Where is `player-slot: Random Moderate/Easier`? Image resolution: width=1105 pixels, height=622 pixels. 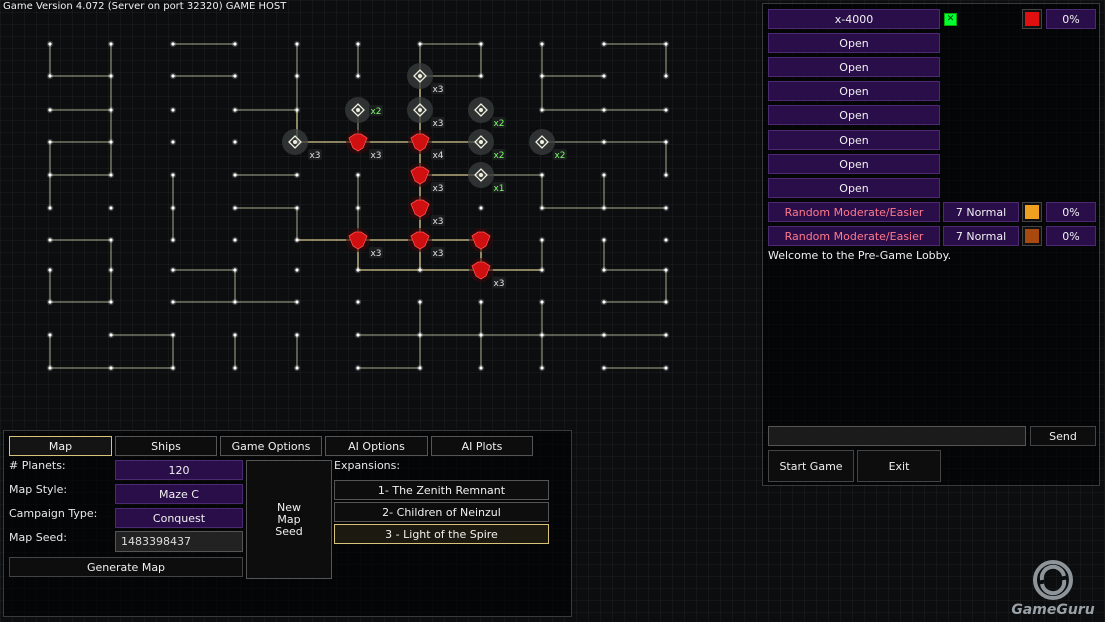 player-slot: Random Moderate/Easier is located at coordinates (854, 236).